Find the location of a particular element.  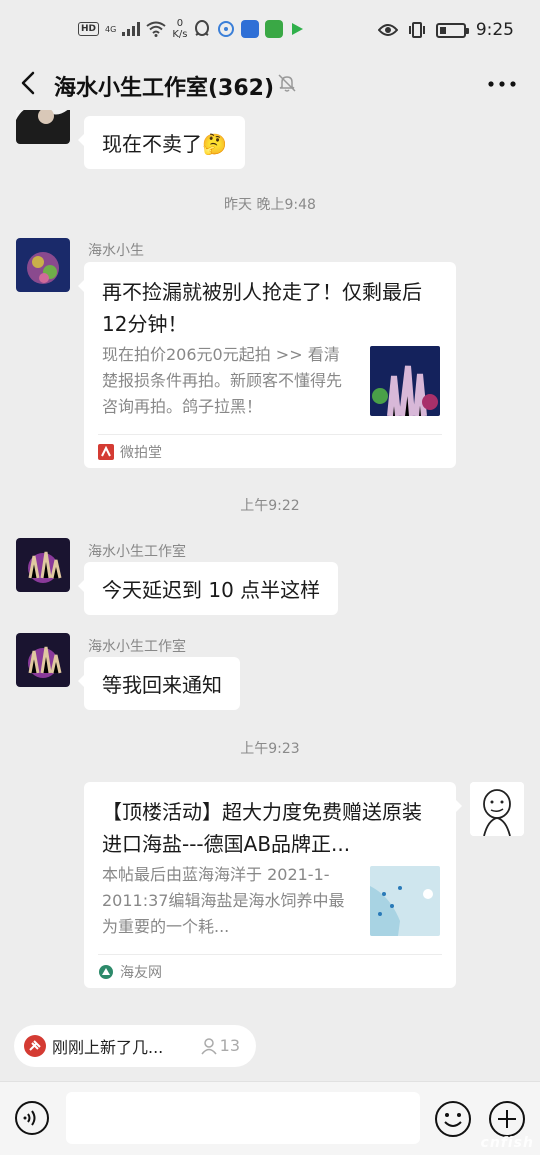

signal-icon is located at coordinates (131, 29).